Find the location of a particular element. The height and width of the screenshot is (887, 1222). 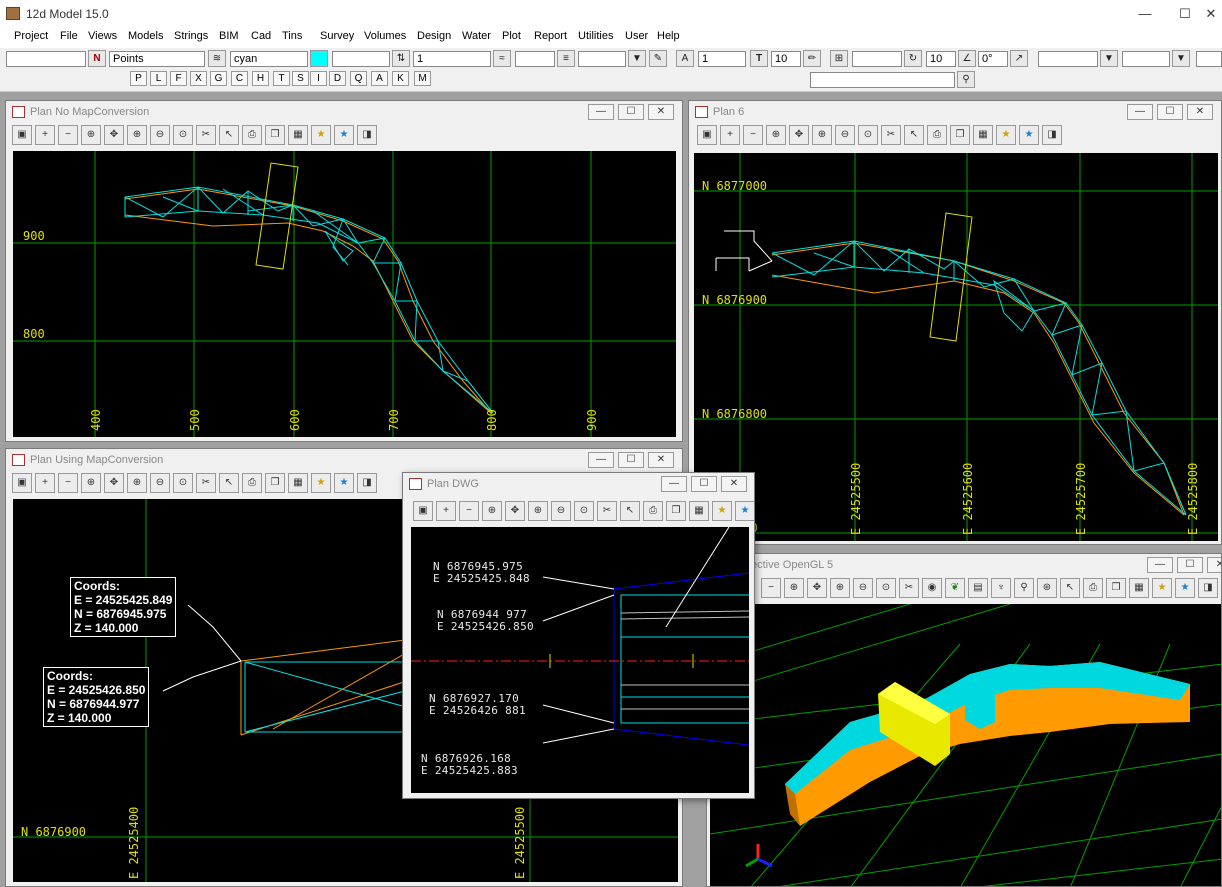

mode-letter-m: M is located at coordinates (422, 78).